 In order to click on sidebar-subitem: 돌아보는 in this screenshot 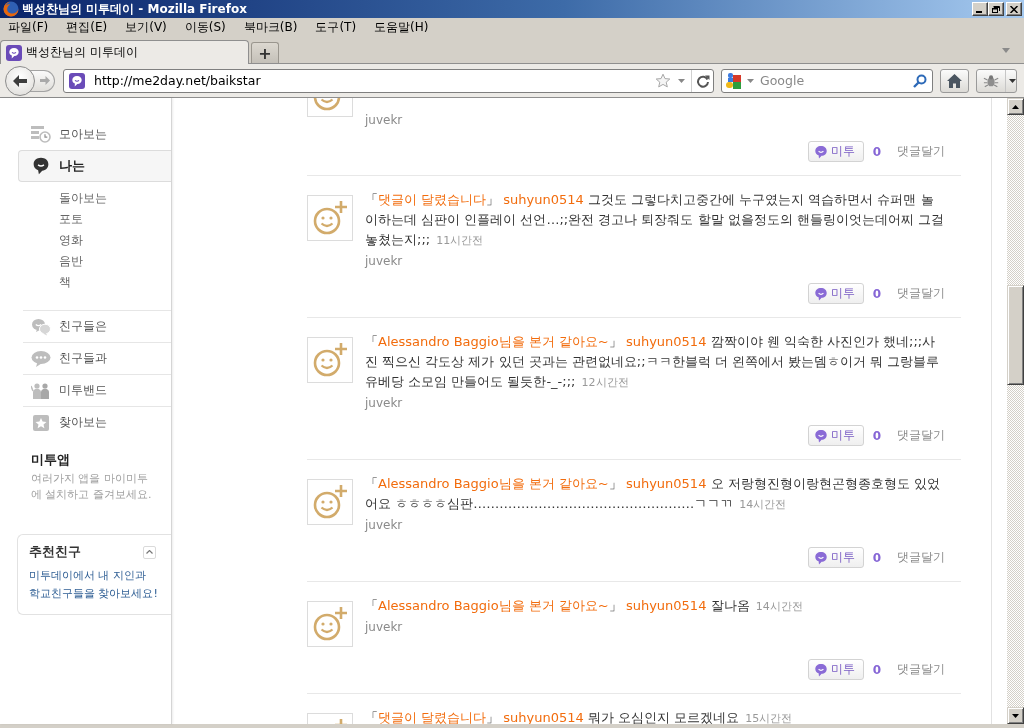, I will do `click(83, 198)`.